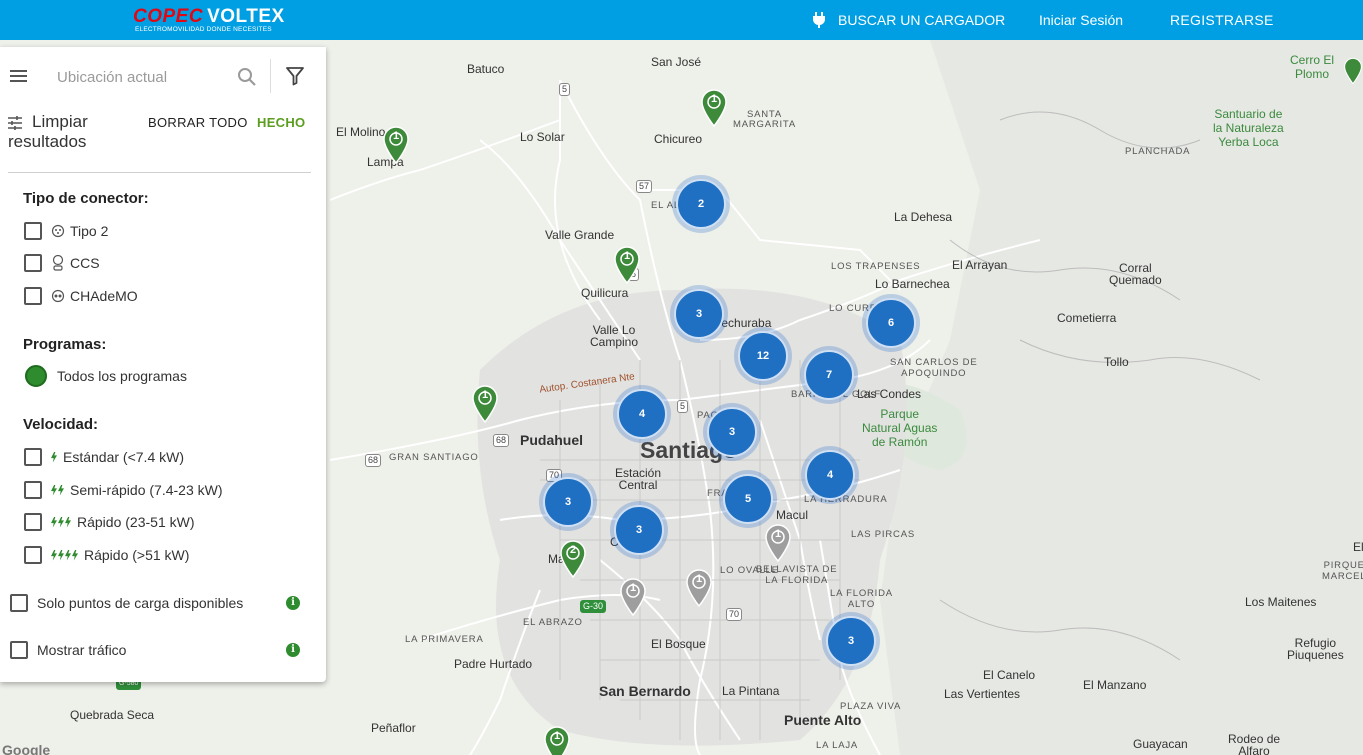  What do you see at coordinates (281, 122) in the screenshot?
I see `done-button: HECHO` at bounding box center [281, 122].